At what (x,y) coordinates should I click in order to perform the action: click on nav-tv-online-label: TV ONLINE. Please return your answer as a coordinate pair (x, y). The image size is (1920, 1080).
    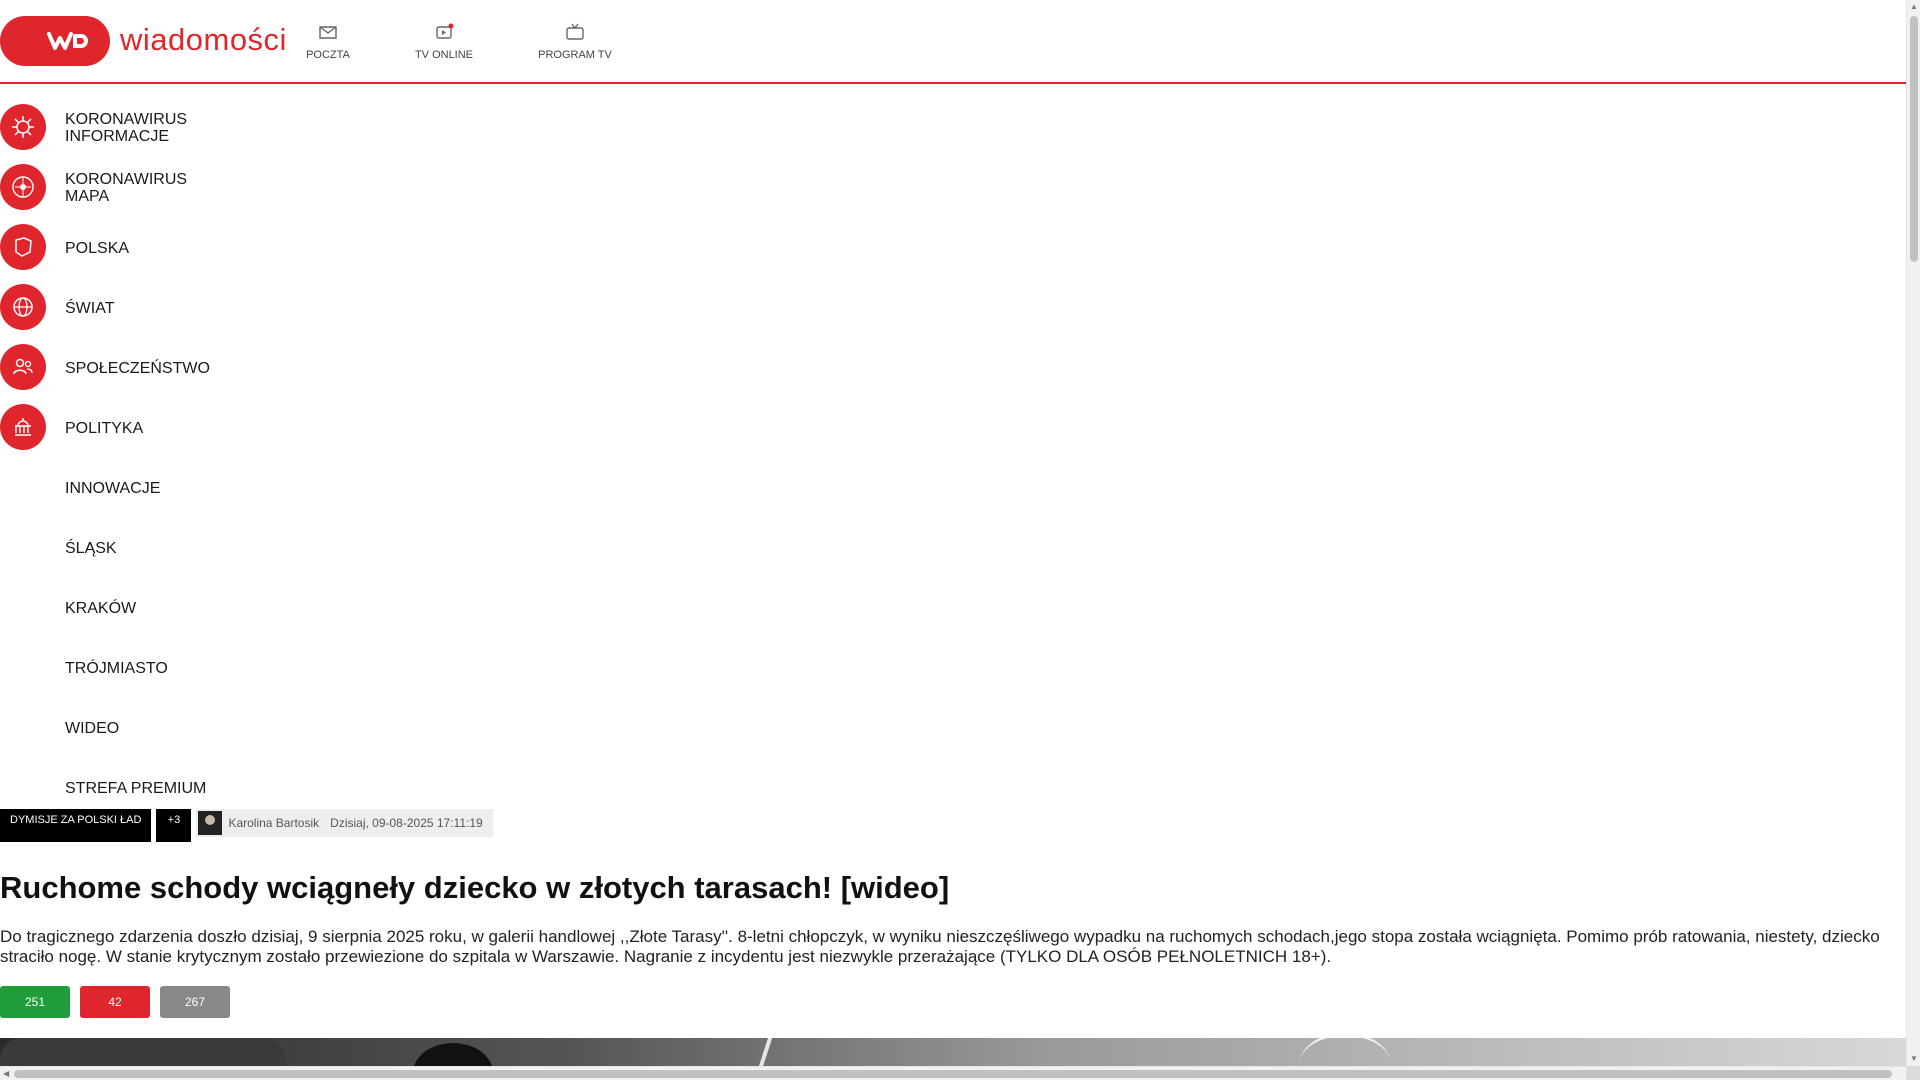
    Looking at the image, I should click on (444, 55).